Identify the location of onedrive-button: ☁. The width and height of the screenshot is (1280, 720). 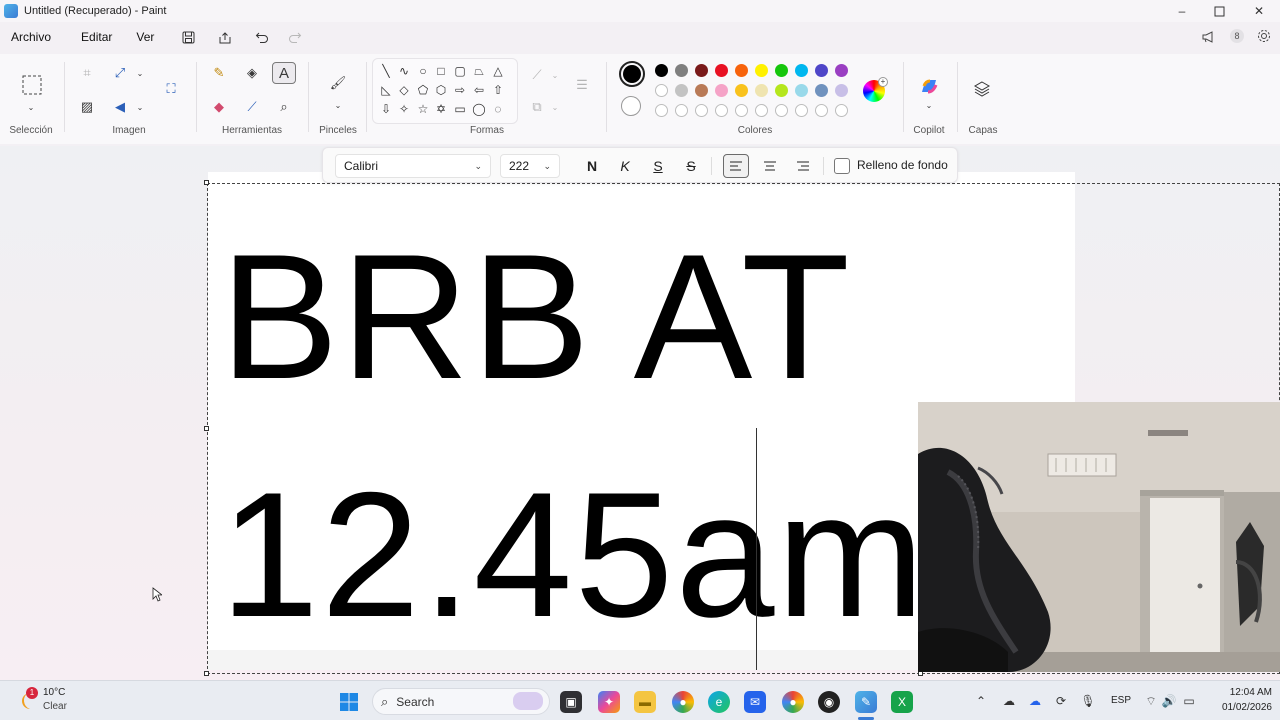
(1009, 701).